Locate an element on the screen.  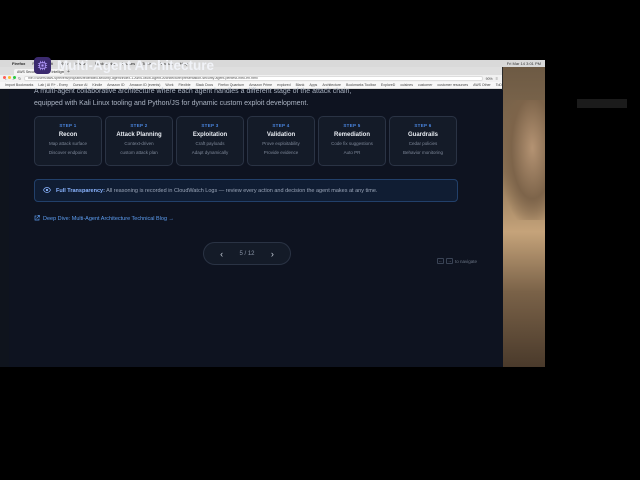
bookmark-item: explored is located at coordinates (283, 85).